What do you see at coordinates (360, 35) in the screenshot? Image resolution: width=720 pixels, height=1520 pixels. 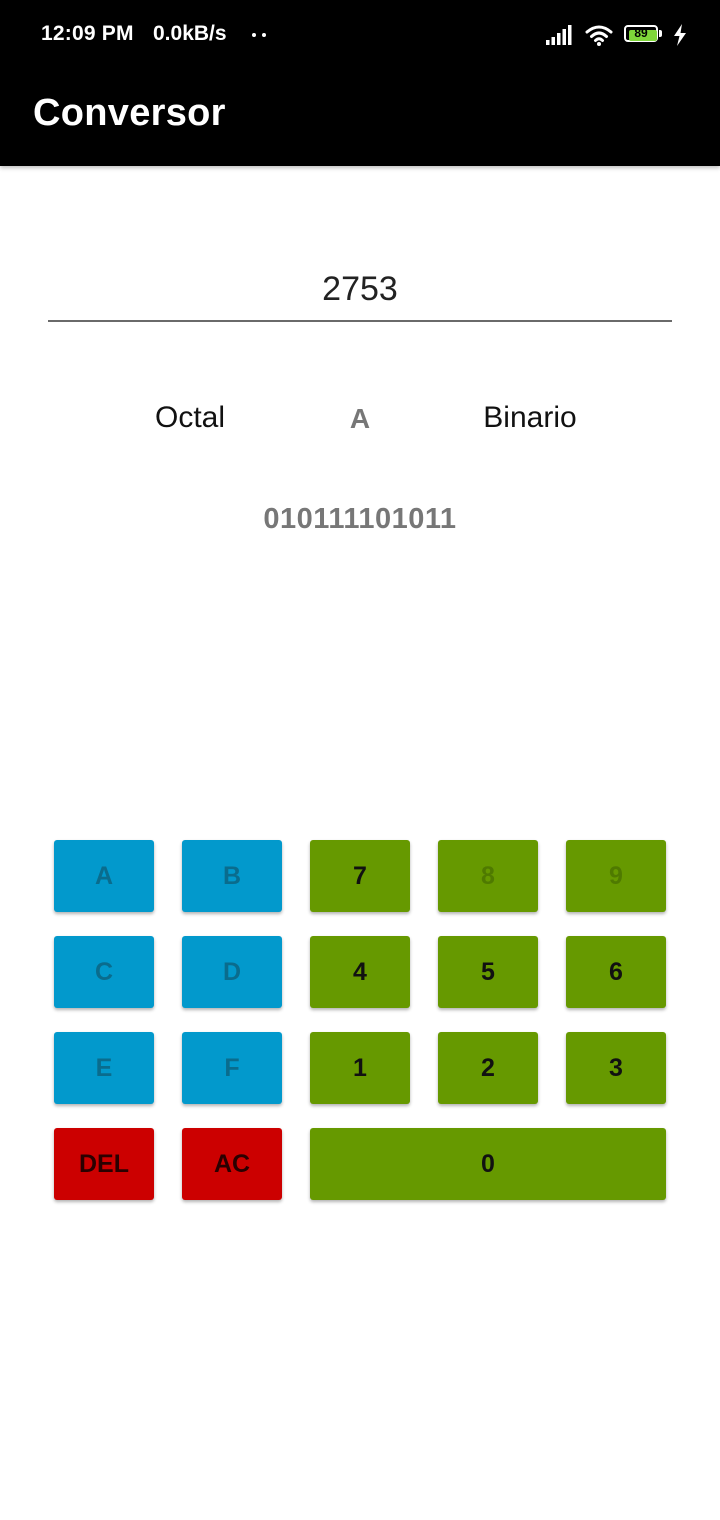 I see `status-bar: 12:09 PM 0.0kB/s 89` at bounding box center [360, 35].